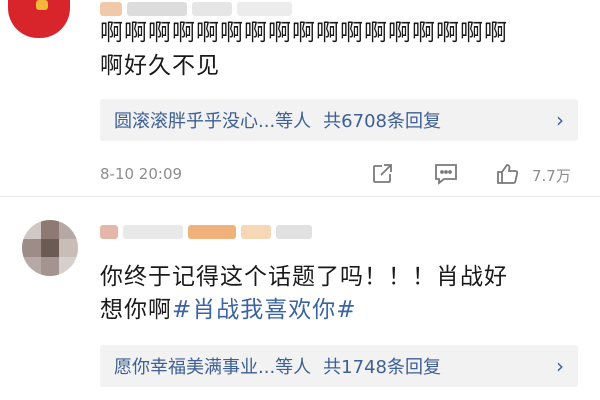  What do you see at coordinates (42, 5) in the screenshot?
I see `verified-badge-icon` at bounding box center [42, 5].